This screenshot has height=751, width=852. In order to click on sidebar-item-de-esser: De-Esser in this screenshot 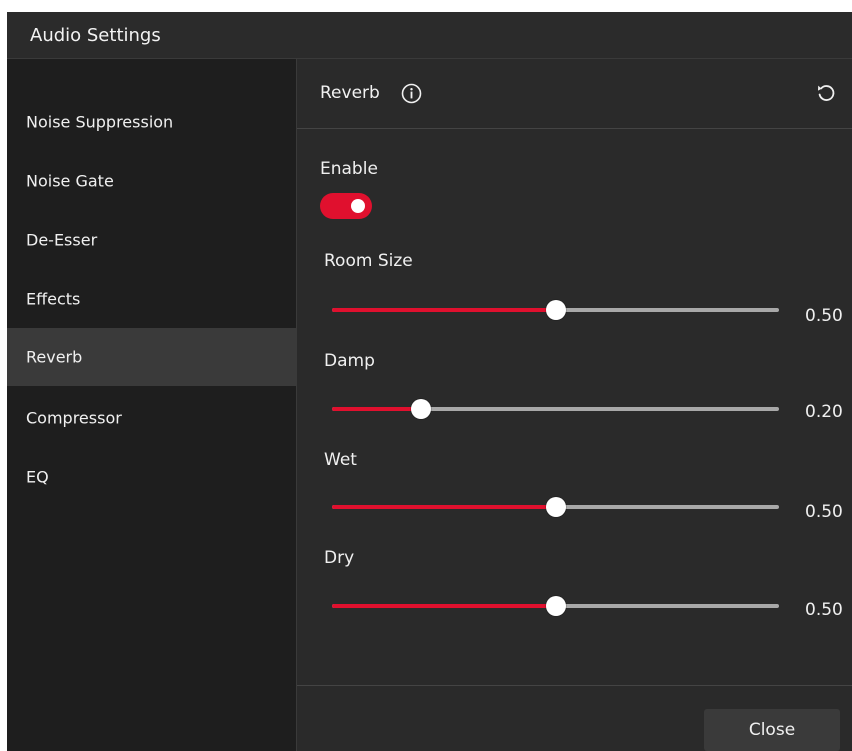, I will do `click(151, 240)`.